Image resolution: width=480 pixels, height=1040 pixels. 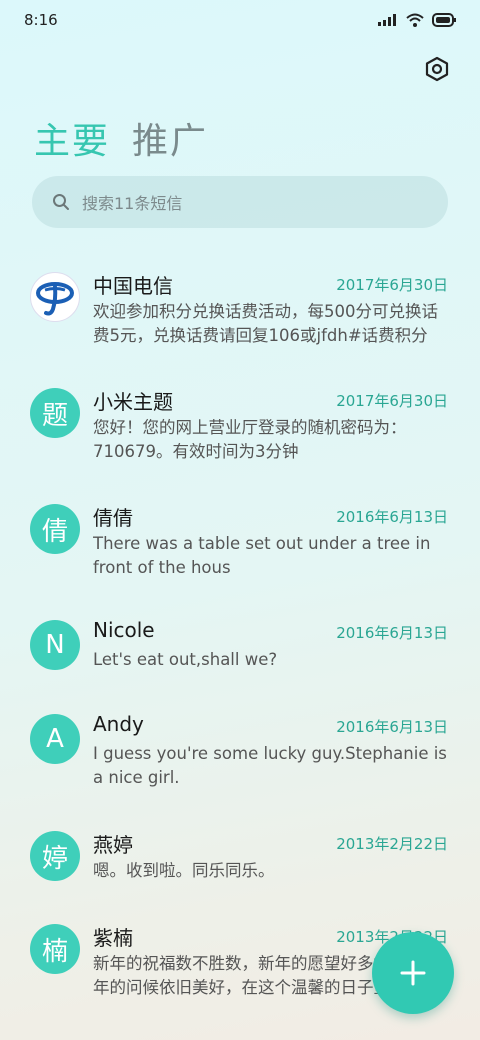 What do you see at coordinates (121, 138) in the screenshot?
I see `tab-bar: 主要 推广` at bounding box center [121, 138].